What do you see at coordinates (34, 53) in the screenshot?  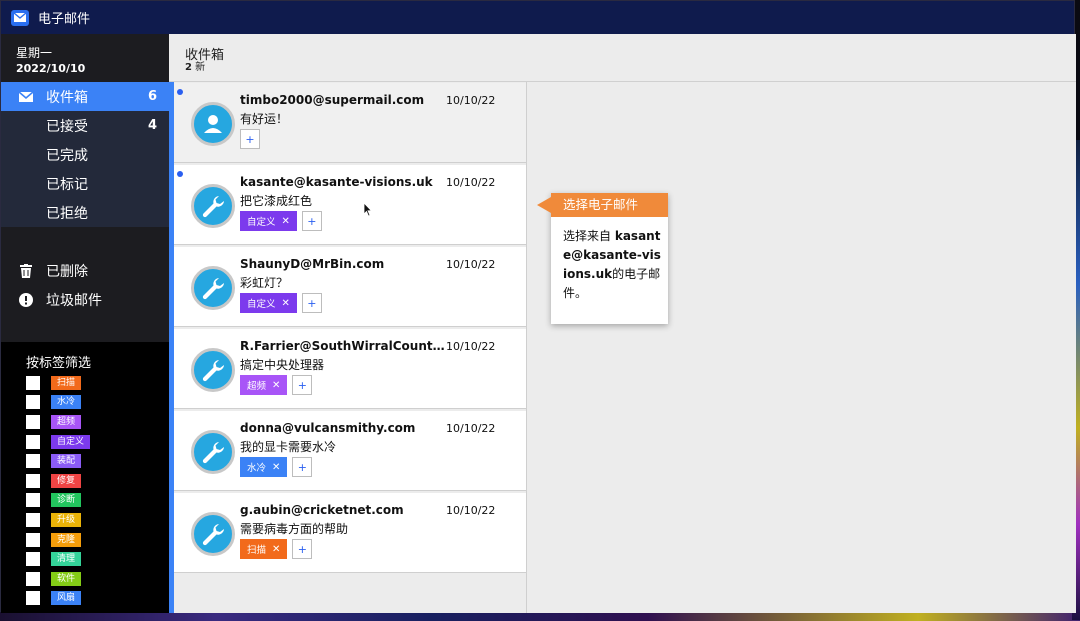 I see `weekday: 星期一` at bounding box center [34, 53].